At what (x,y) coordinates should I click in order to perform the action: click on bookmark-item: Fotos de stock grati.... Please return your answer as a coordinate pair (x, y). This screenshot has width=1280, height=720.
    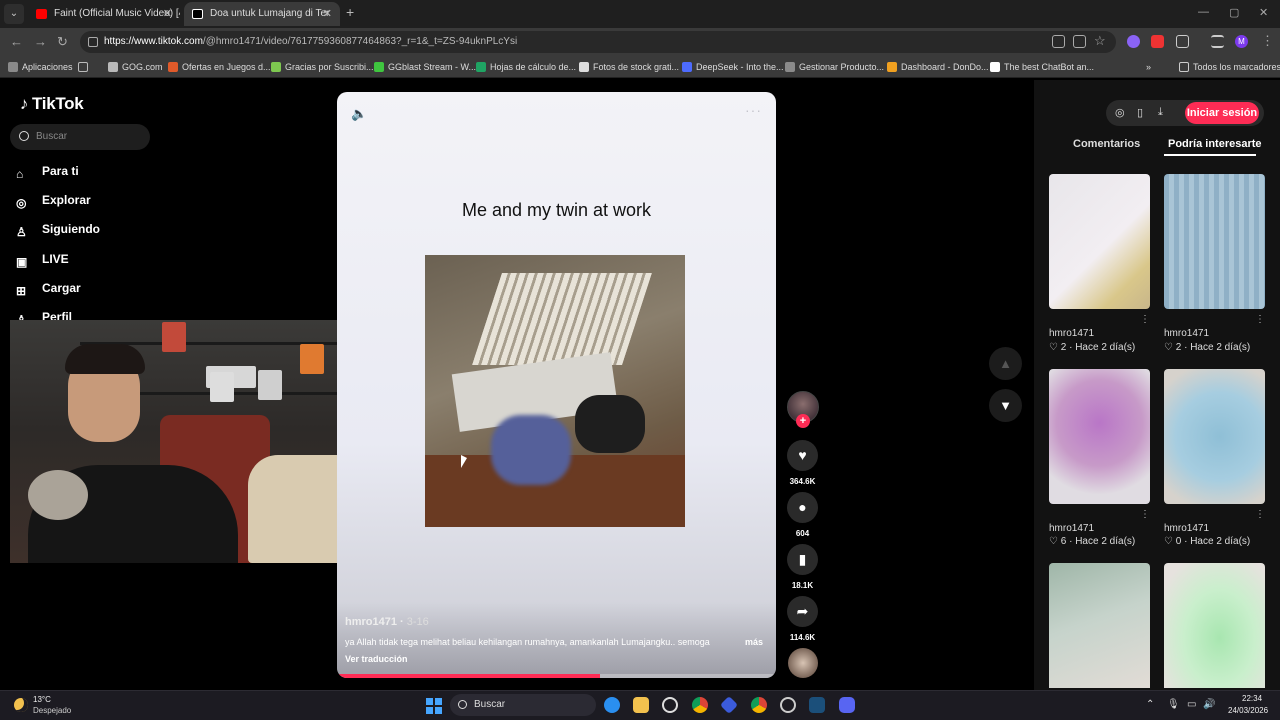
    Looking at the image, I should click on (629, 67).